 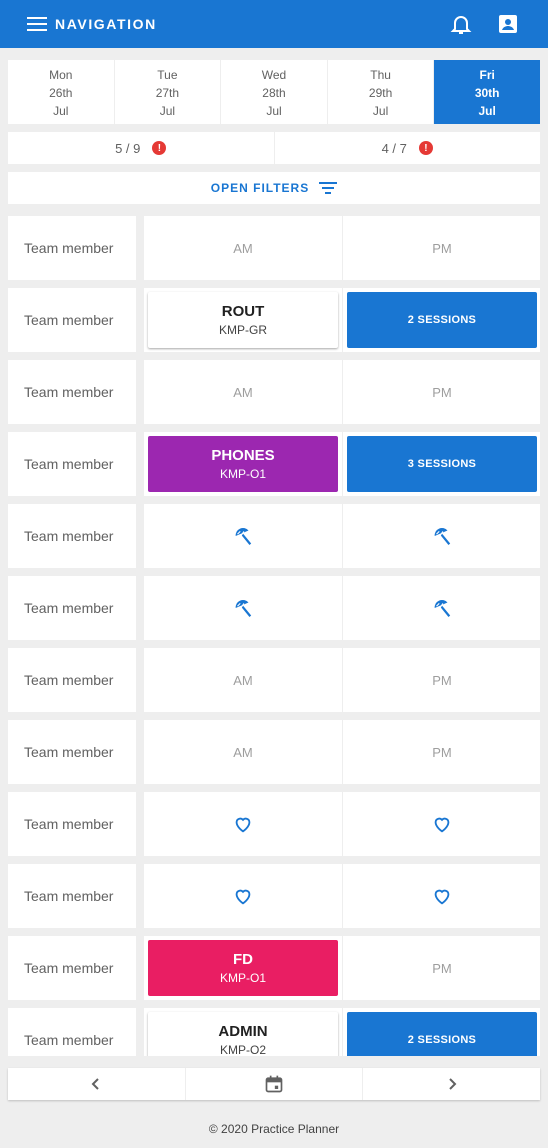 I want to click on copyright-footer: © 2020 Practice Planner, so click(x=274, y=1129).